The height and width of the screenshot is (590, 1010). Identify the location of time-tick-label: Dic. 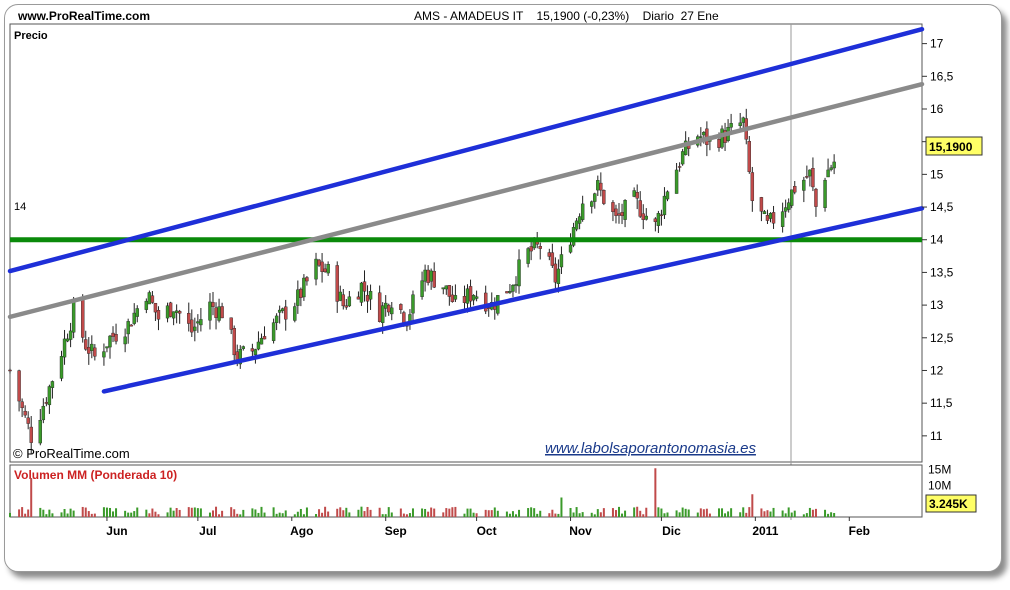
(671, 531).